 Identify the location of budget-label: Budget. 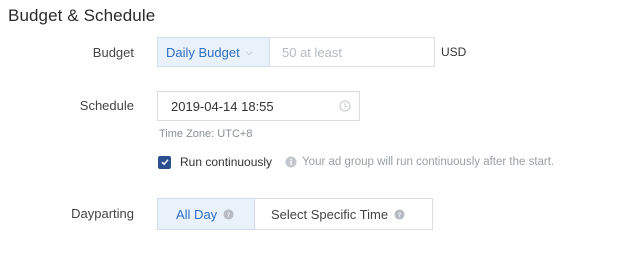
(113, 52).